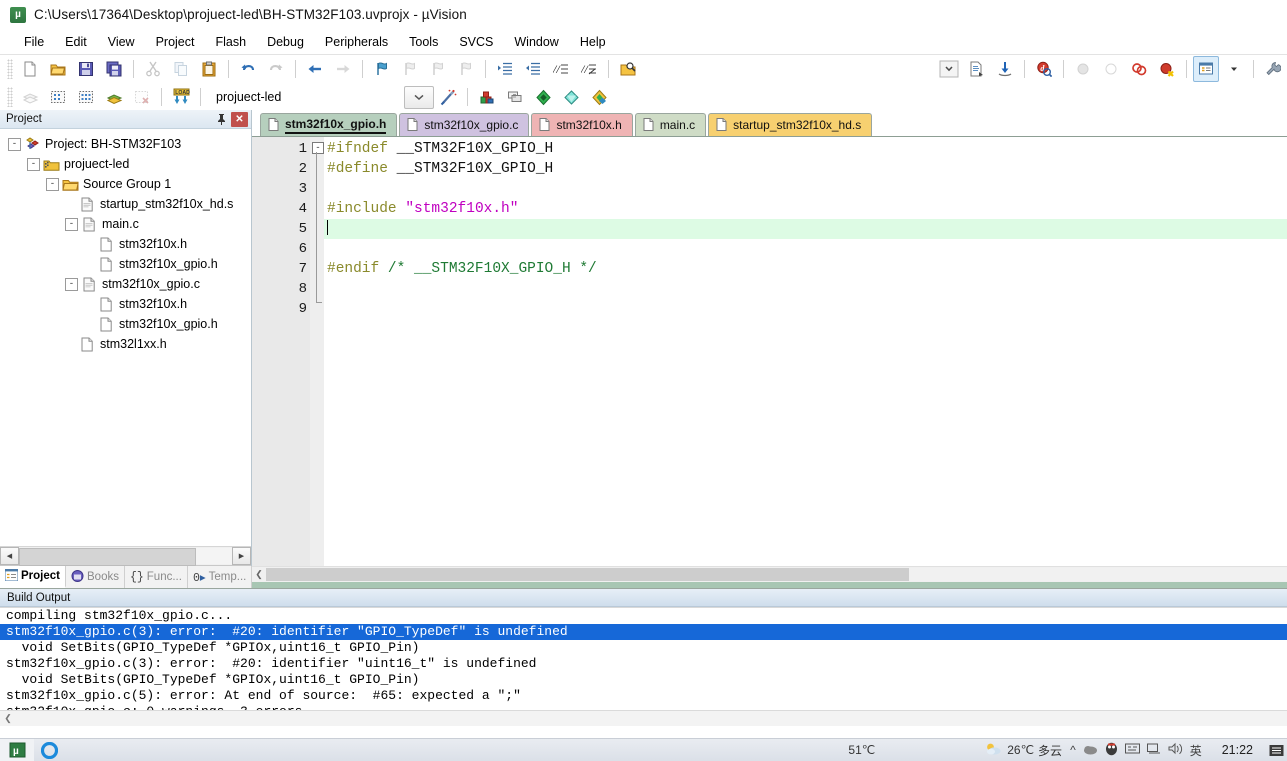 The width and height of the screenshot is (1287, 761). Describe the element at coordinates (593, 42) in the screenshot. I see `menu-help: Help` at that location.